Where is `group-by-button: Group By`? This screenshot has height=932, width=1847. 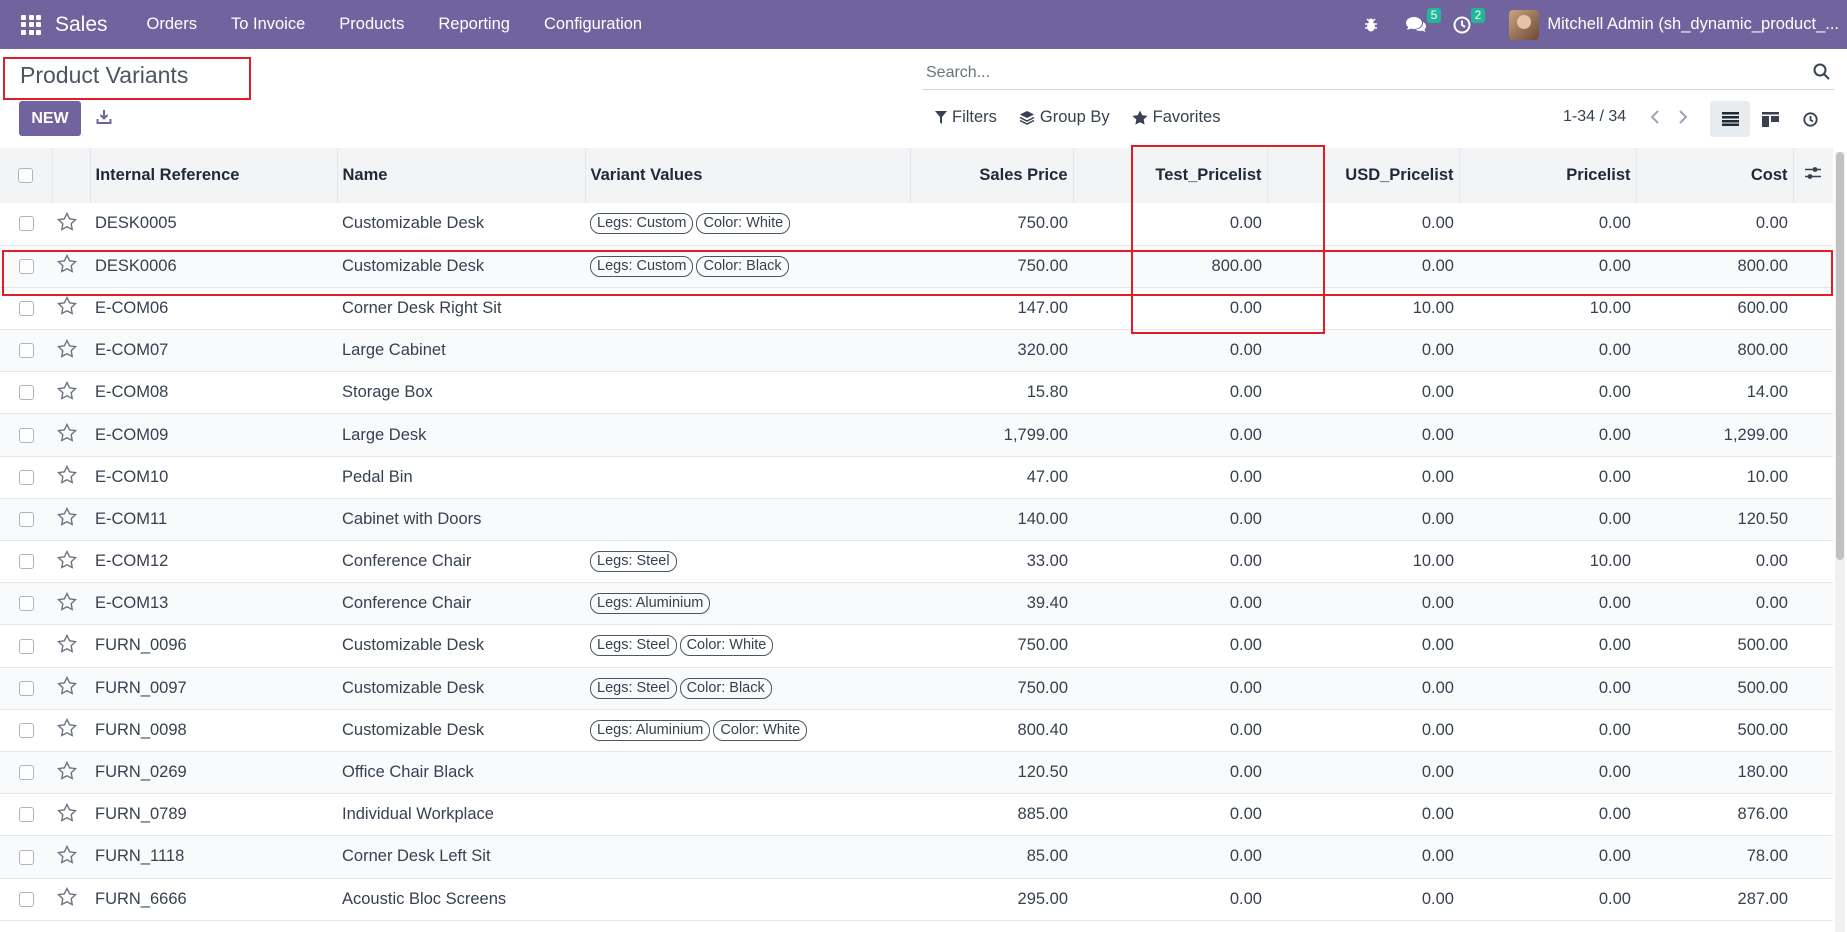 group-by-button: Group By is located at coordinates (1064, 117).